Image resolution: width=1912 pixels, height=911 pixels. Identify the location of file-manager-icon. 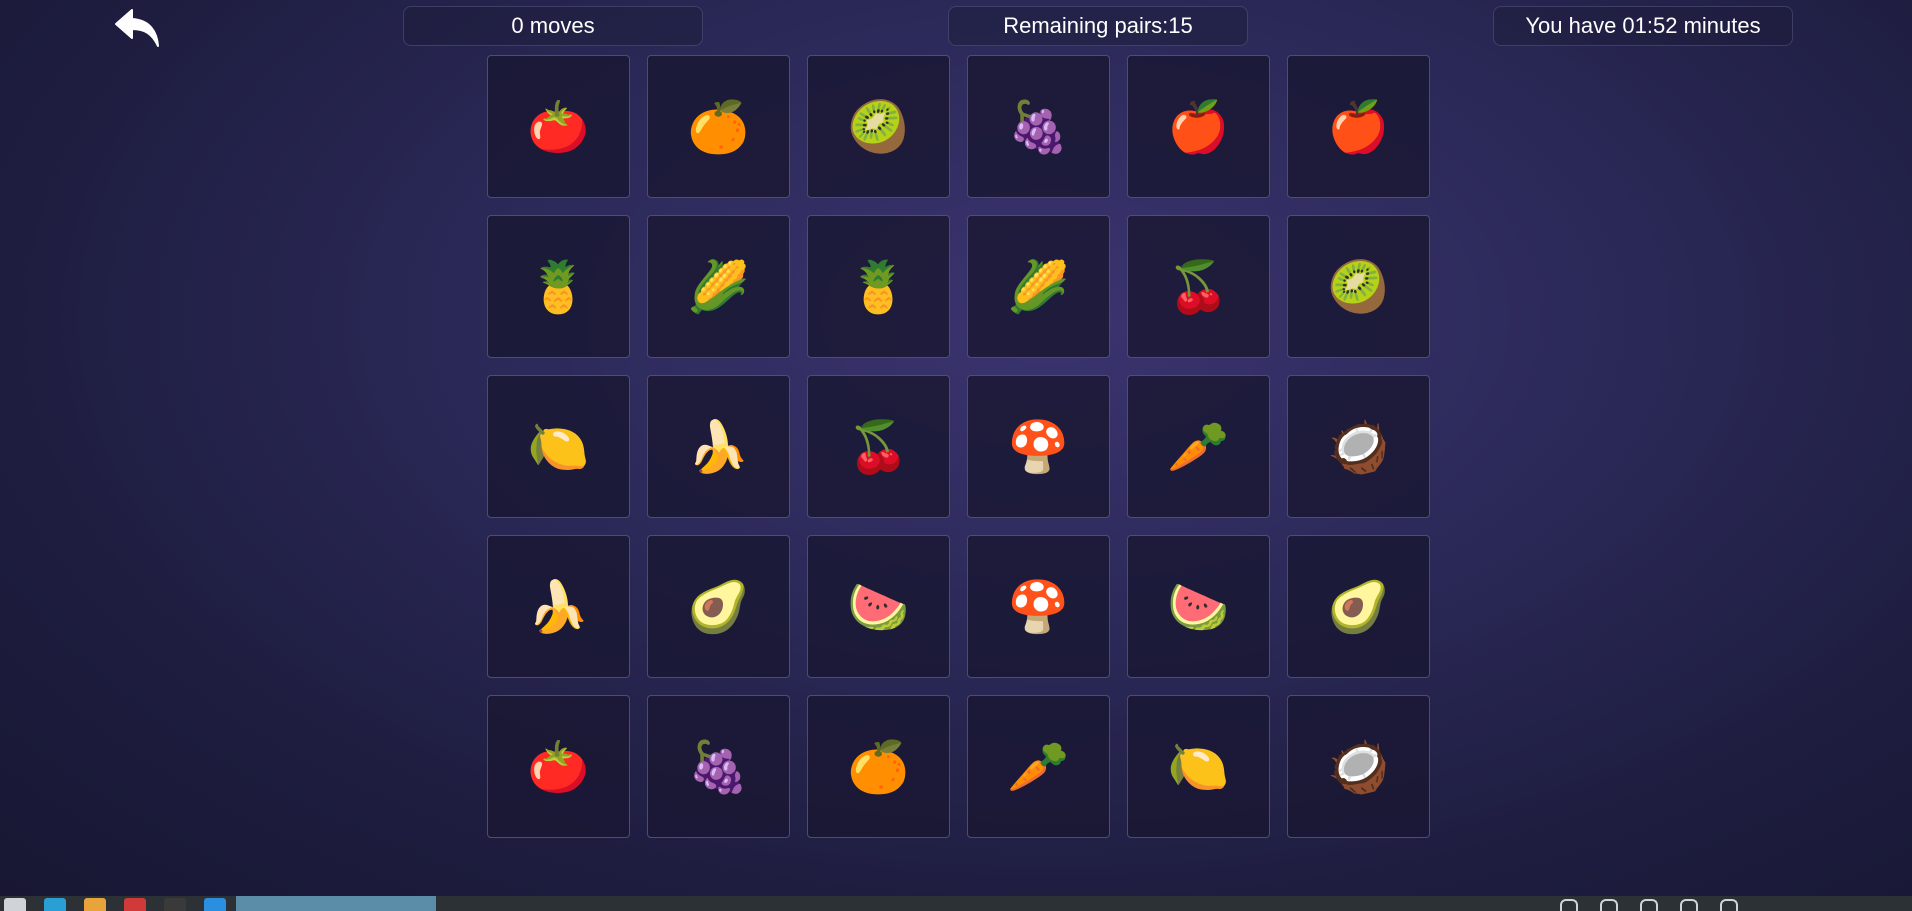
(95, 904).